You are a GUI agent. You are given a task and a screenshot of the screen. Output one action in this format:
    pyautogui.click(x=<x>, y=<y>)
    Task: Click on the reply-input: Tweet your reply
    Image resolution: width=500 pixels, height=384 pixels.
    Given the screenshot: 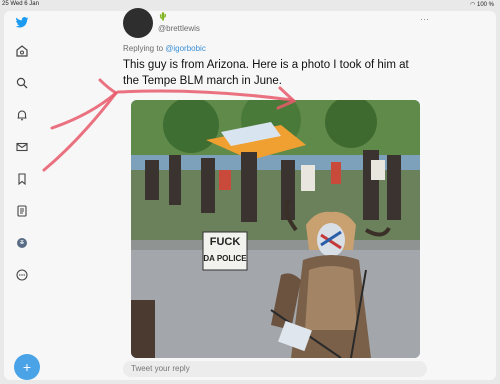 What is the action you would take?
    pyautogui.click(x=275, y=369)
    